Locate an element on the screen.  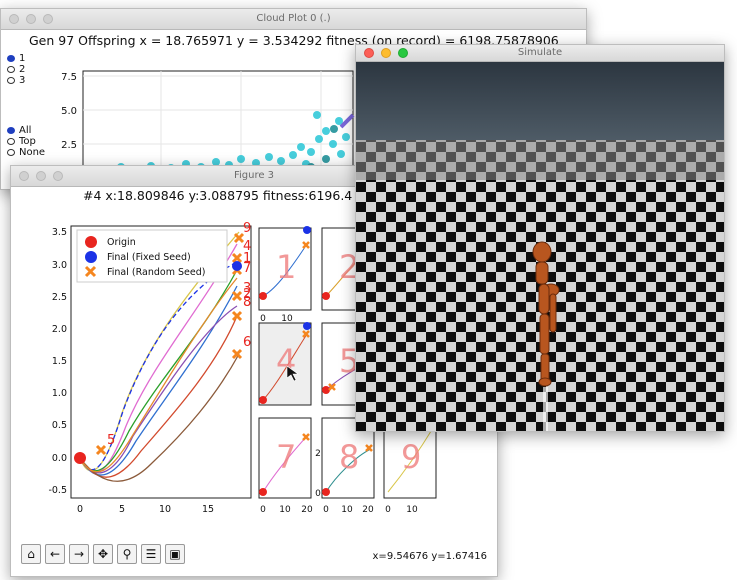
origin-marker is located at coordinates (80, 458).